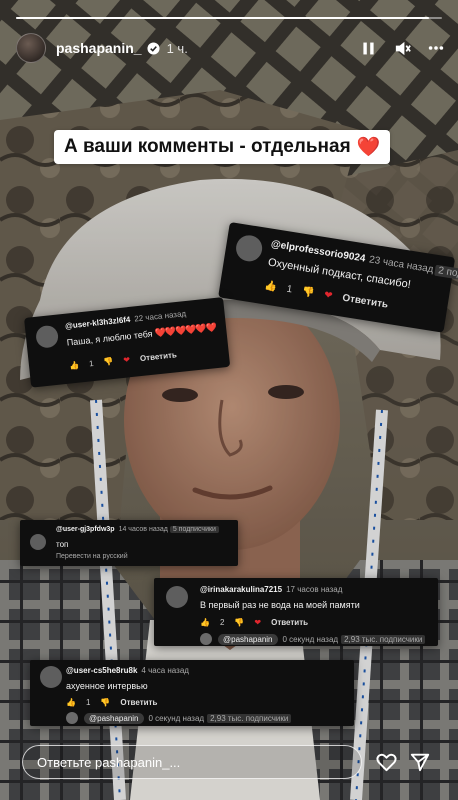  What do you see at coordinates (109, 338) in the screenshot?
I see `comment-text: Паша, я люблю тебя` at bounding box center [109, 338].